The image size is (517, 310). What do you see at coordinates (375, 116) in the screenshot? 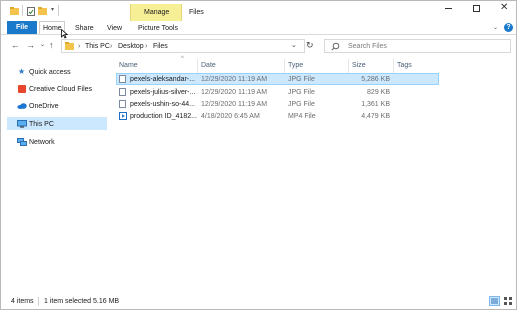
I see `file-size: 4,479 KB` at bounding box center [375, 116].